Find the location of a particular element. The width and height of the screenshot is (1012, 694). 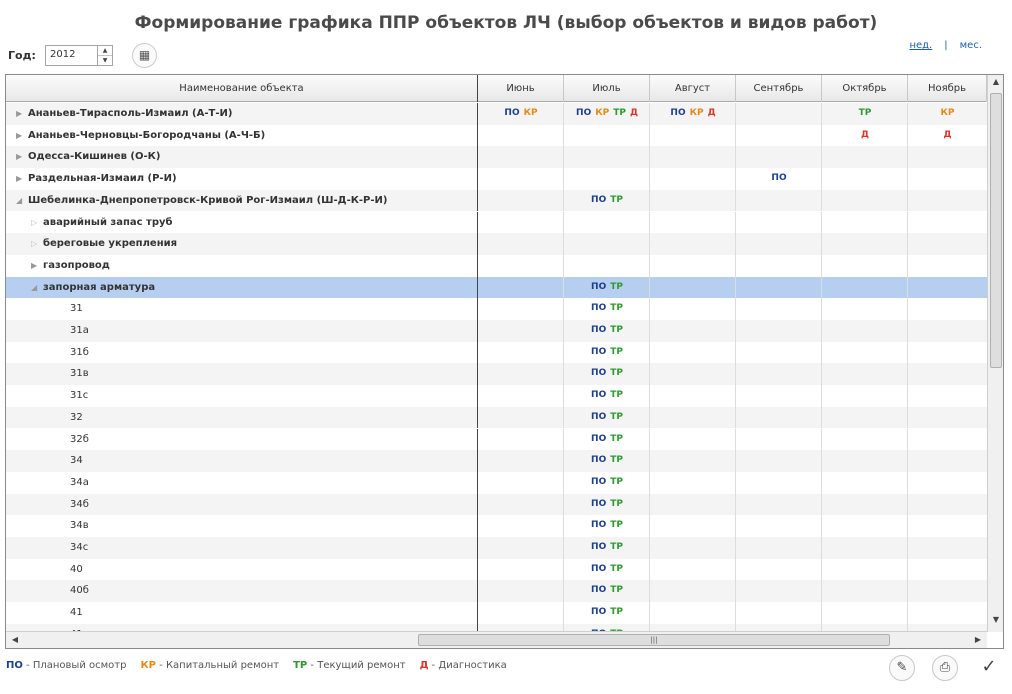

object-name: 31с is located at coordinates (79, 396).